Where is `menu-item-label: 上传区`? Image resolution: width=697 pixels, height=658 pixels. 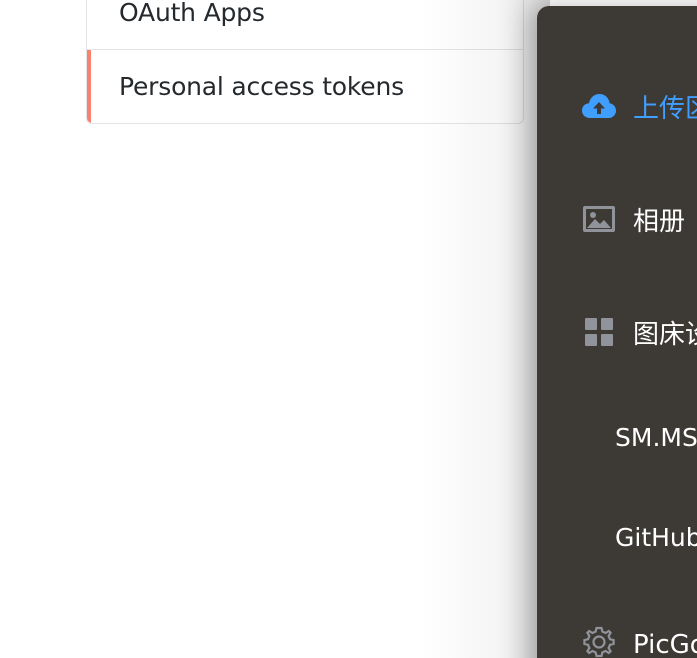 menu-item-label: 上传区 is located at coordinates (665, 108).